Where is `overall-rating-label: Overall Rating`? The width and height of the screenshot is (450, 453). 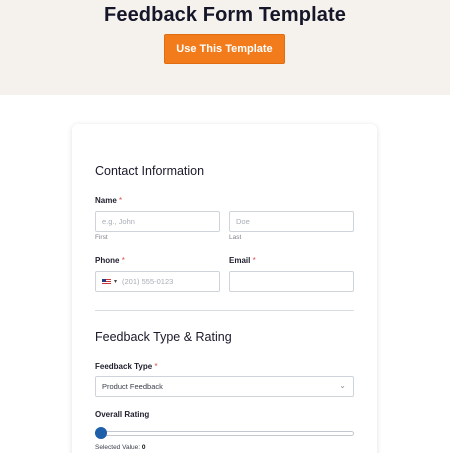 overall-rating-label: Overall Rating is located at coordinates (122, 414).